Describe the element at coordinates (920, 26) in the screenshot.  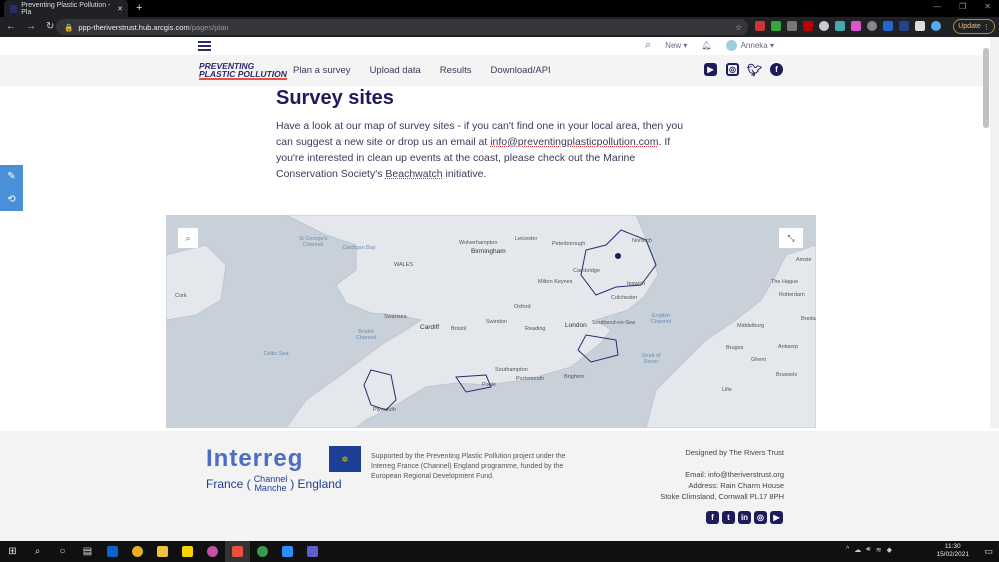
I see `puzzle-icon` at that location.